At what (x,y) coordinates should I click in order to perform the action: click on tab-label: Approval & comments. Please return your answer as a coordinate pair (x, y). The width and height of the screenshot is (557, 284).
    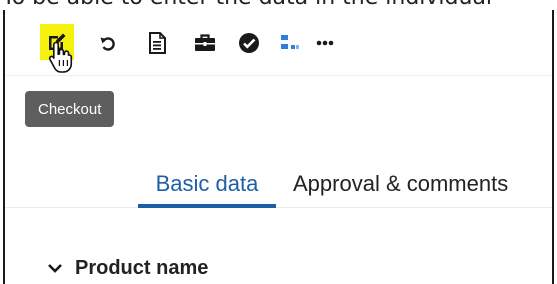
    Looking at the image, I should click on (401, 183).